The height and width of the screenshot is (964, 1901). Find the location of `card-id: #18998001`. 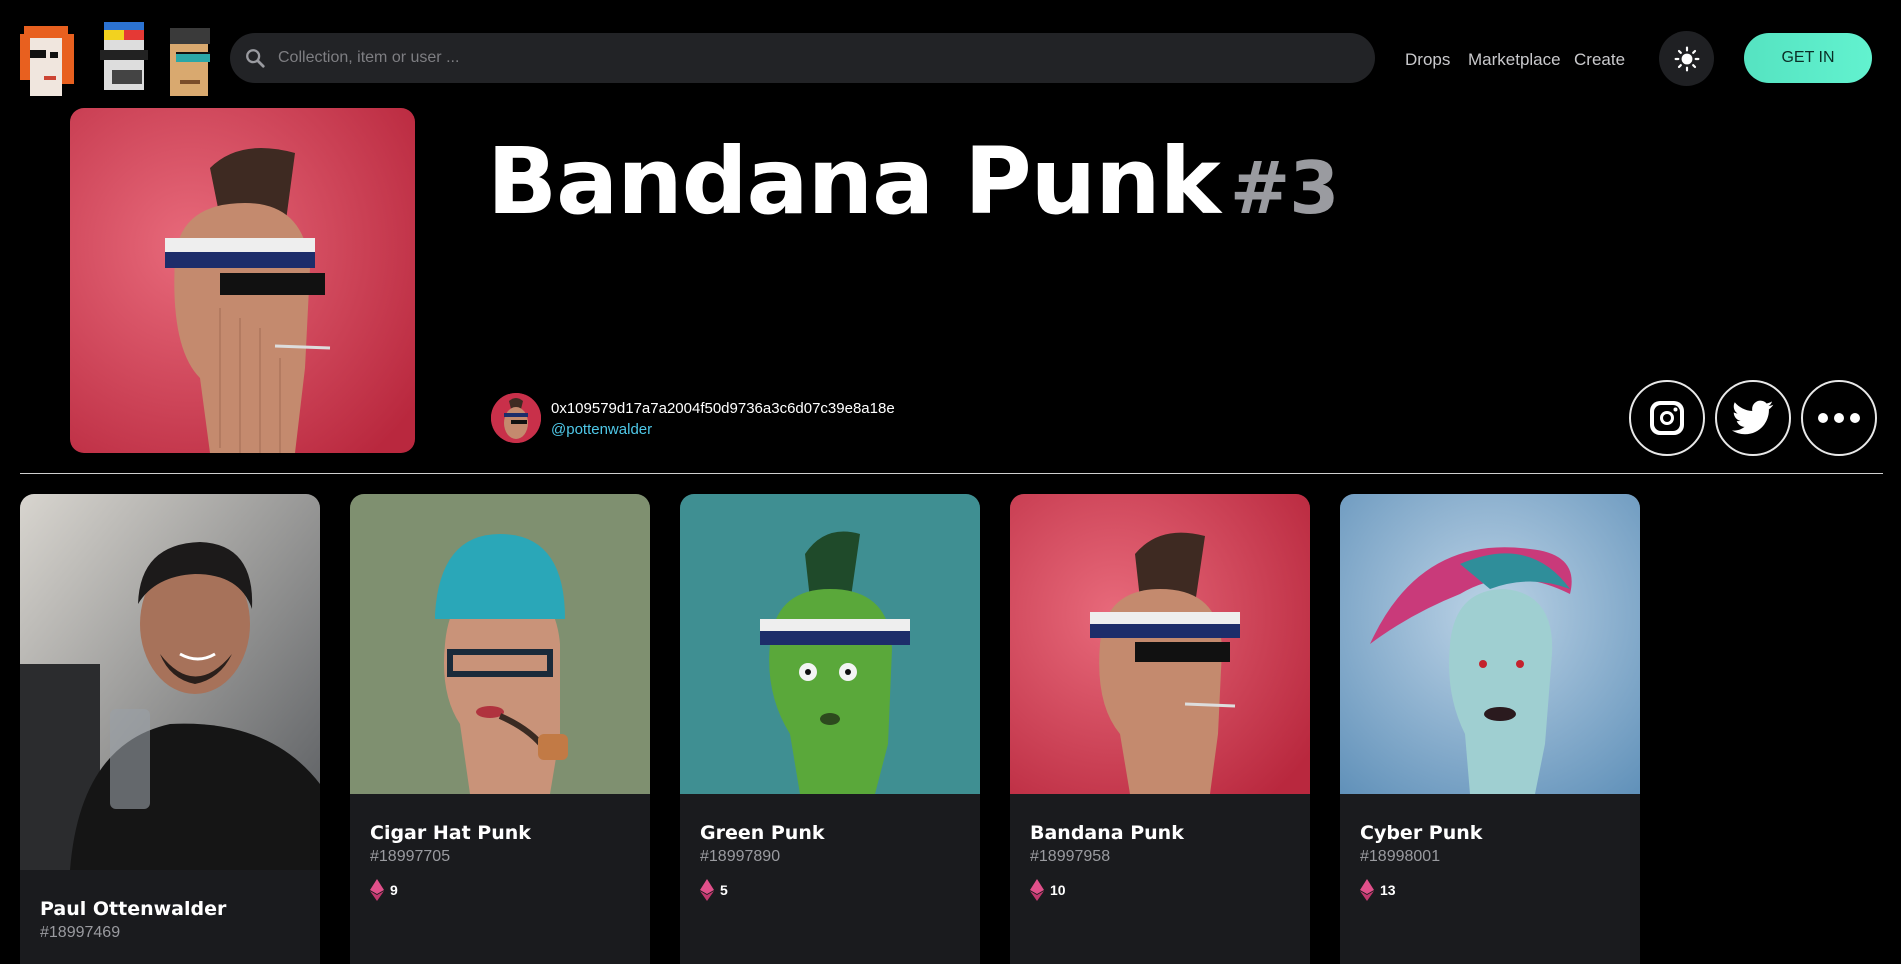

card-id: #18998001 is located at coordinates (1400, 856).